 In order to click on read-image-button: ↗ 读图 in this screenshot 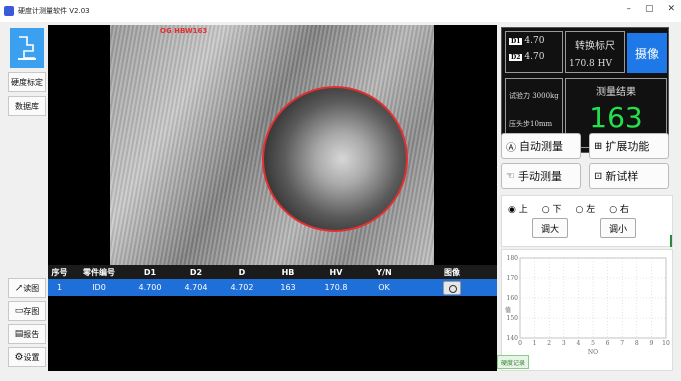, I will do `click(27, 288)`.